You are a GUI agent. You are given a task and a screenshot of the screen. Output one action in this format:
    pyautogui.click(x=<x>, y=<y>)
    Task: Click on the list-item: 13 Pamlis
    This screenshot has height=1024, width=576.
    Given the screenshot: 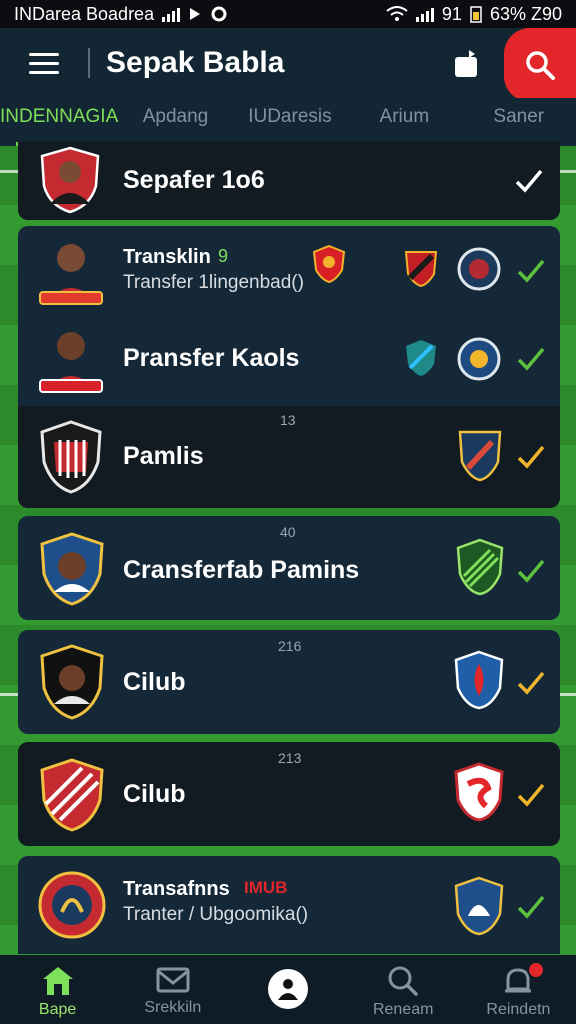 What is the action you would take?
    pyautogui.click(x=289, y=457)
    